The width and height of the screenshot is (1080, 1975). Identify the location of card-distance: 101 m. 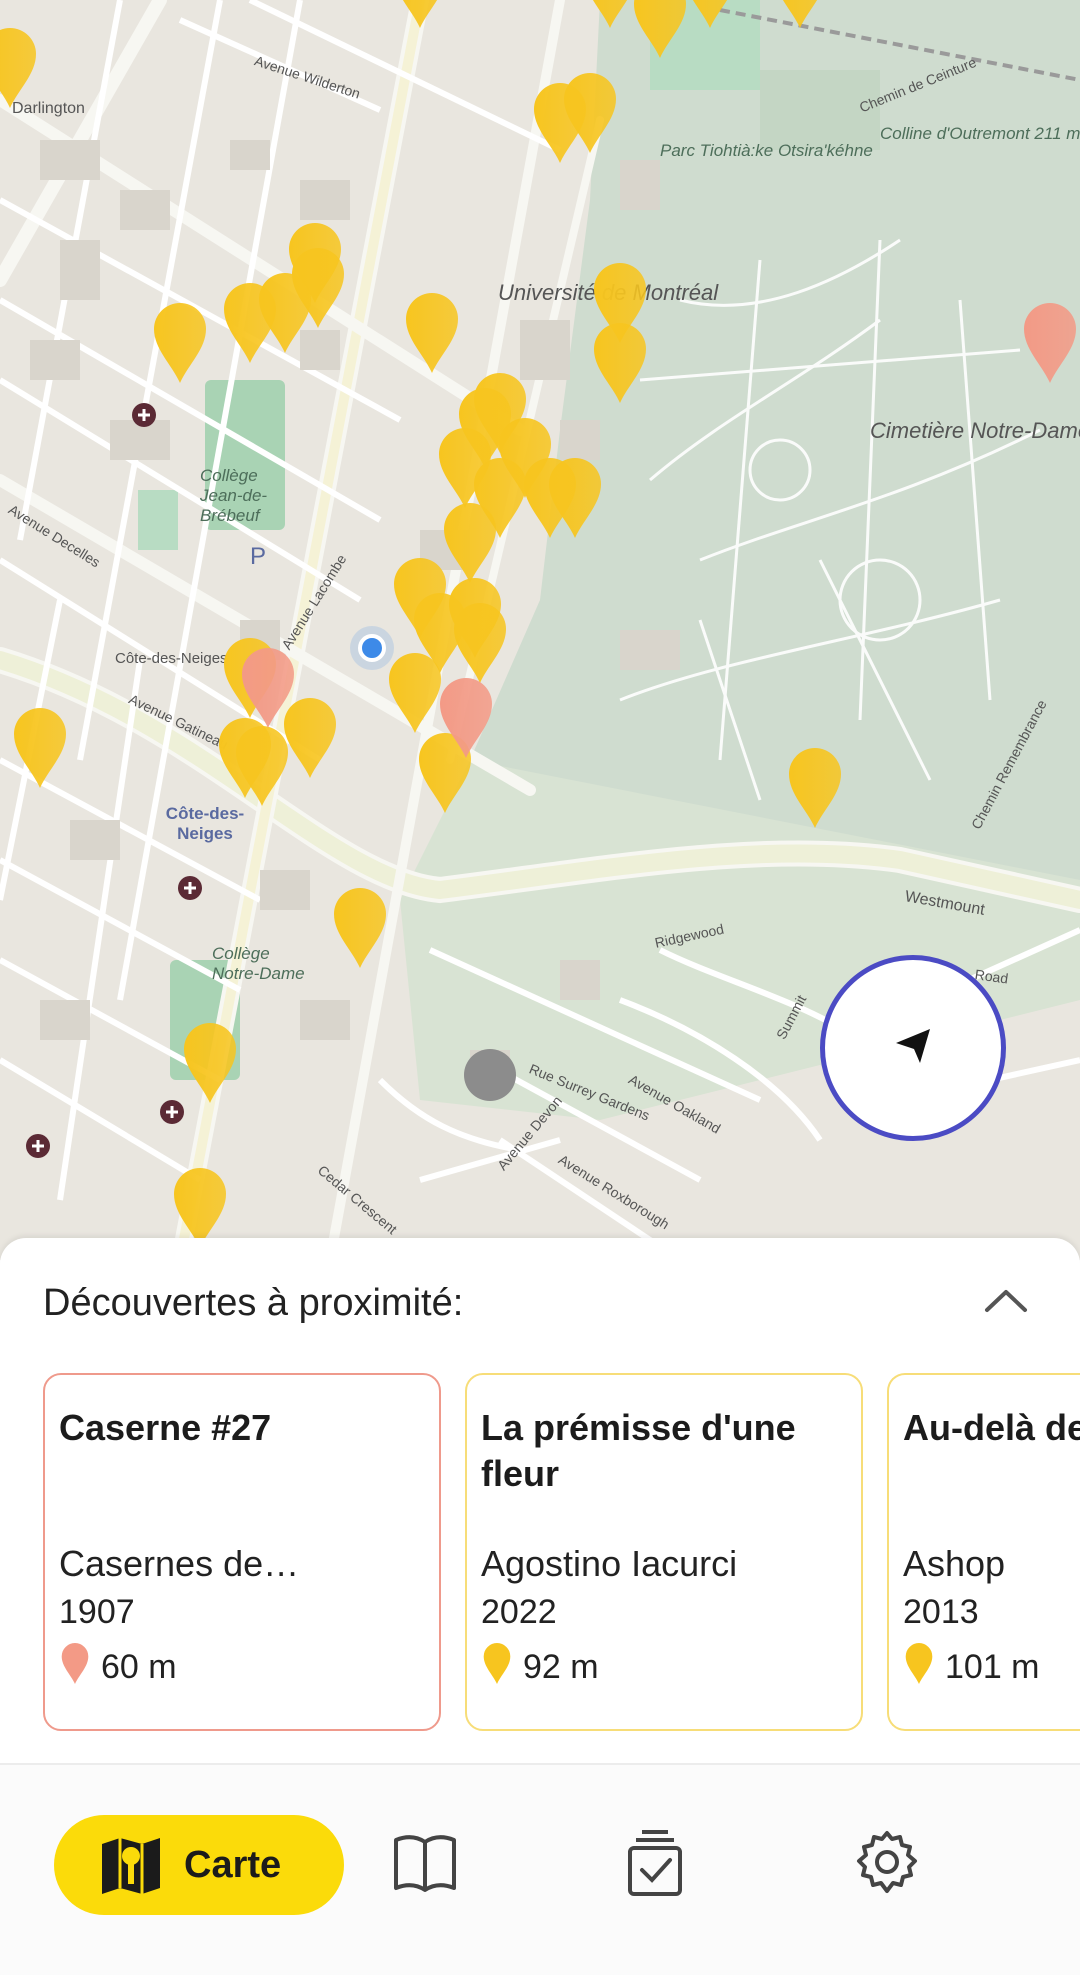
(971, 1667).